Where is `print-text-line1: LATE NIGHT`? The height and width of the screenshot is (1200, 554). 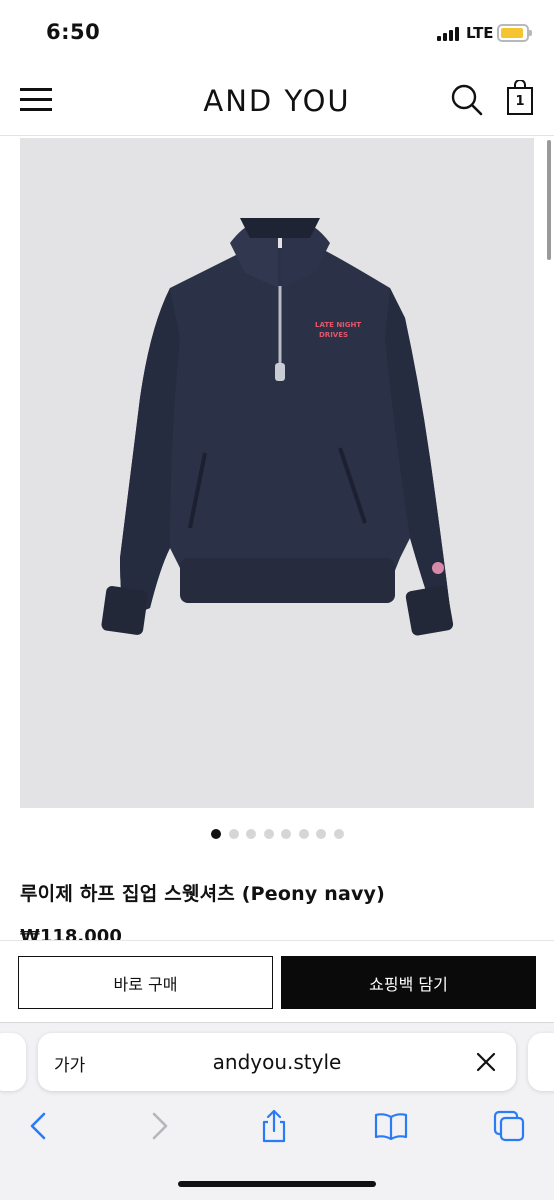
print-text-line1: LATE NIGHT is located at coordinates (338, 325).